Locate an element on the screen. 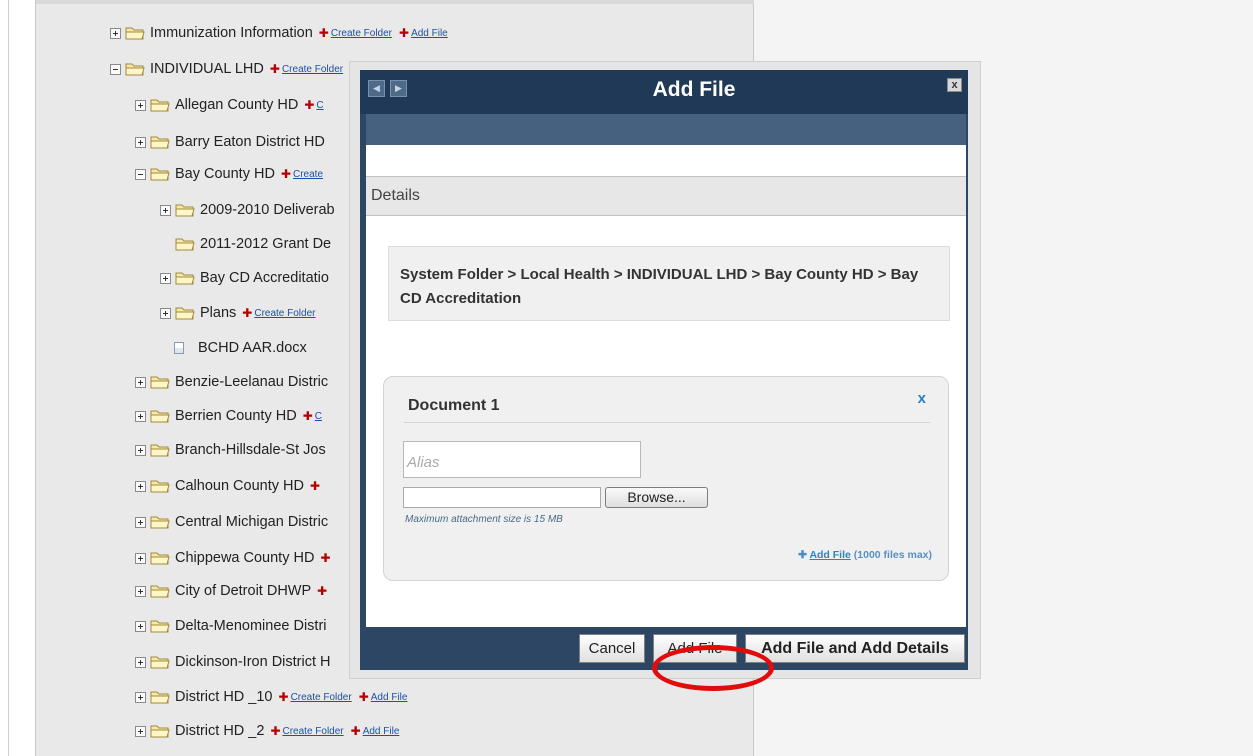  tree-item-calhoun: Calhoun County HD ✚ is located at coordinates (228, 486).